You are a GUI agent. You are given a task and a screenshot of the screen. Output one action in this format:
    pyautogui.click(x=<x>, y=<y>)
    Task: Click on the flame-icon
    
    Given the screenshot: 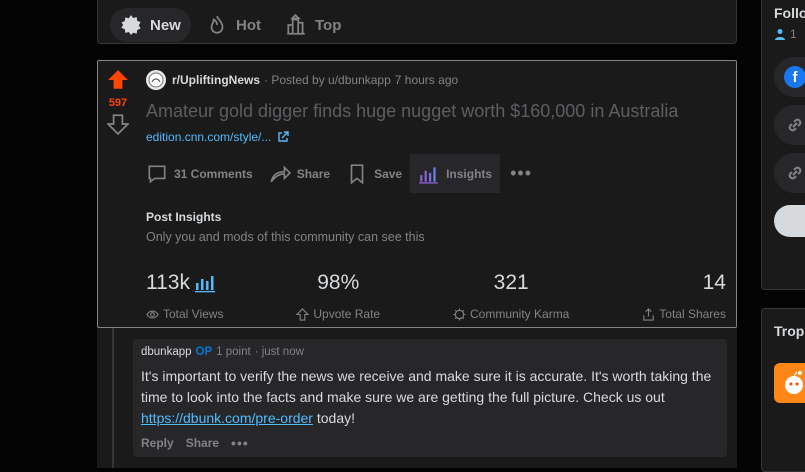 What is the action you would take?
    pyautogui.click(x=217, y=24)
    